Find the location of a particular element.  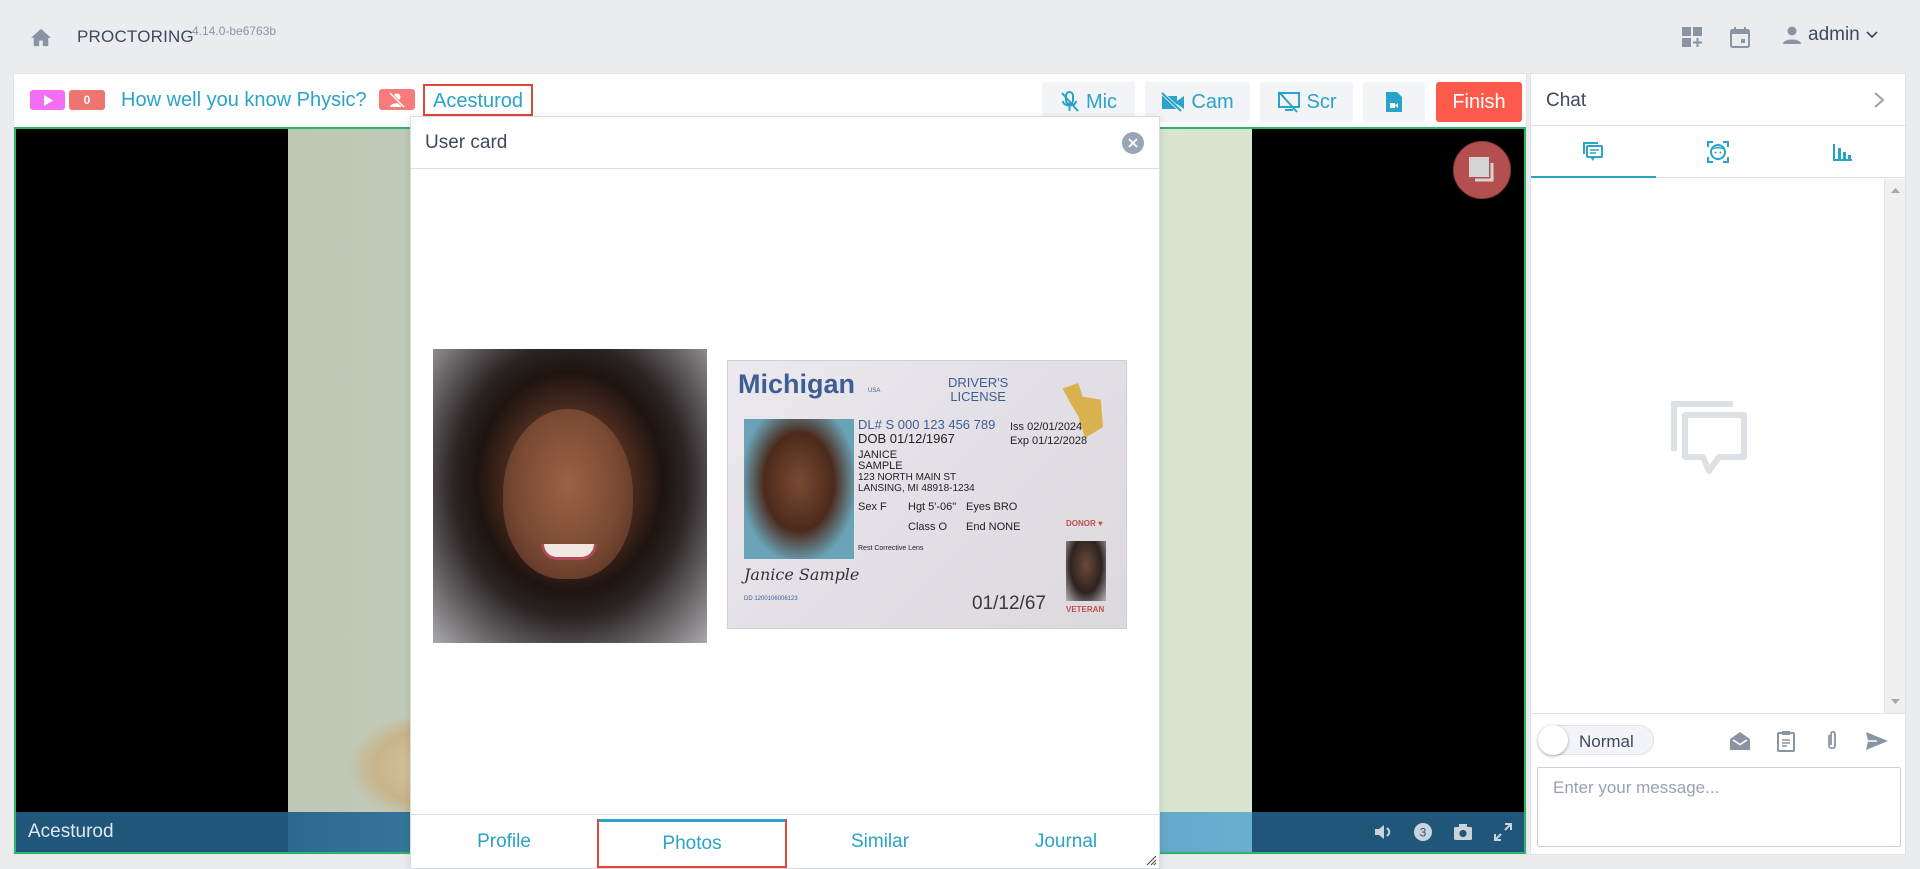

id-address2: LANSING, MI 48918-1234 is located at coordinates (916, 488).